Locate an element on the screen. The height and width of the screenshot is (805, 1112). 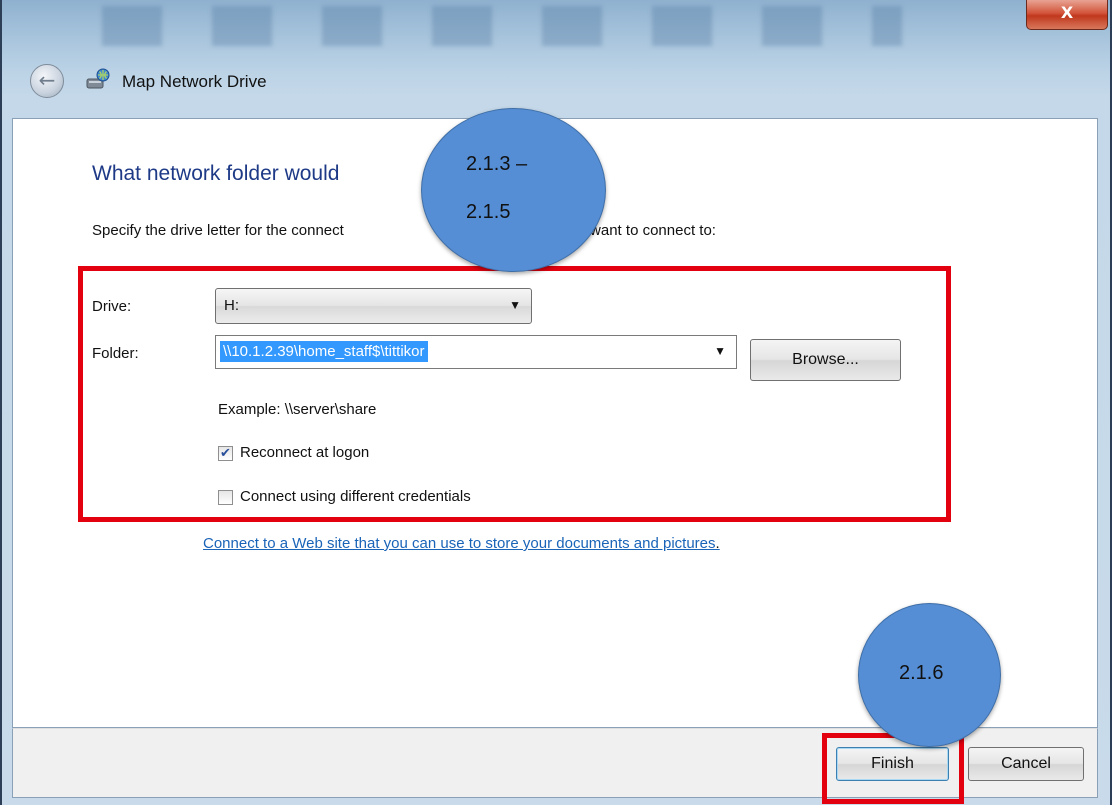
close-button: X is located at coordinates (1067, 15).